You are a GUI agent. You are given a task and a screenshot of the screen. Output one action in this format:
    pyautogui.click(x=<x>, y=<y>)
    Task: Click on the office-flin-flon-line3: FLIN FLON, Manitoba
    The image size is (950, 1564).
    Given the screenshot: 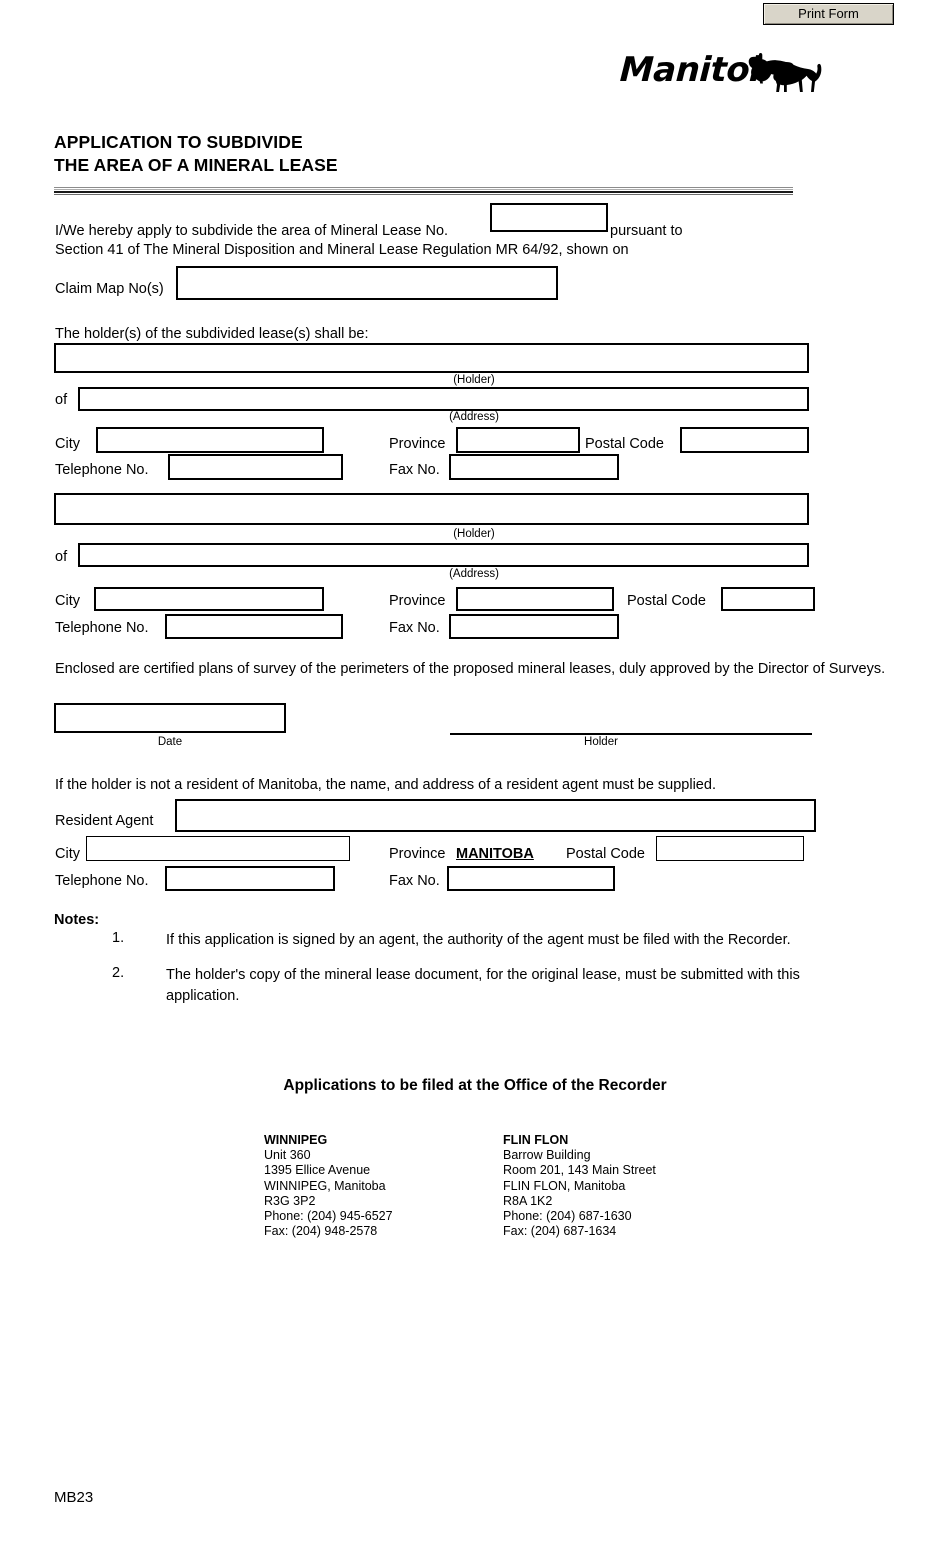 What is the action you would take?
    pyautogui.click(x=564, y=1185)
    